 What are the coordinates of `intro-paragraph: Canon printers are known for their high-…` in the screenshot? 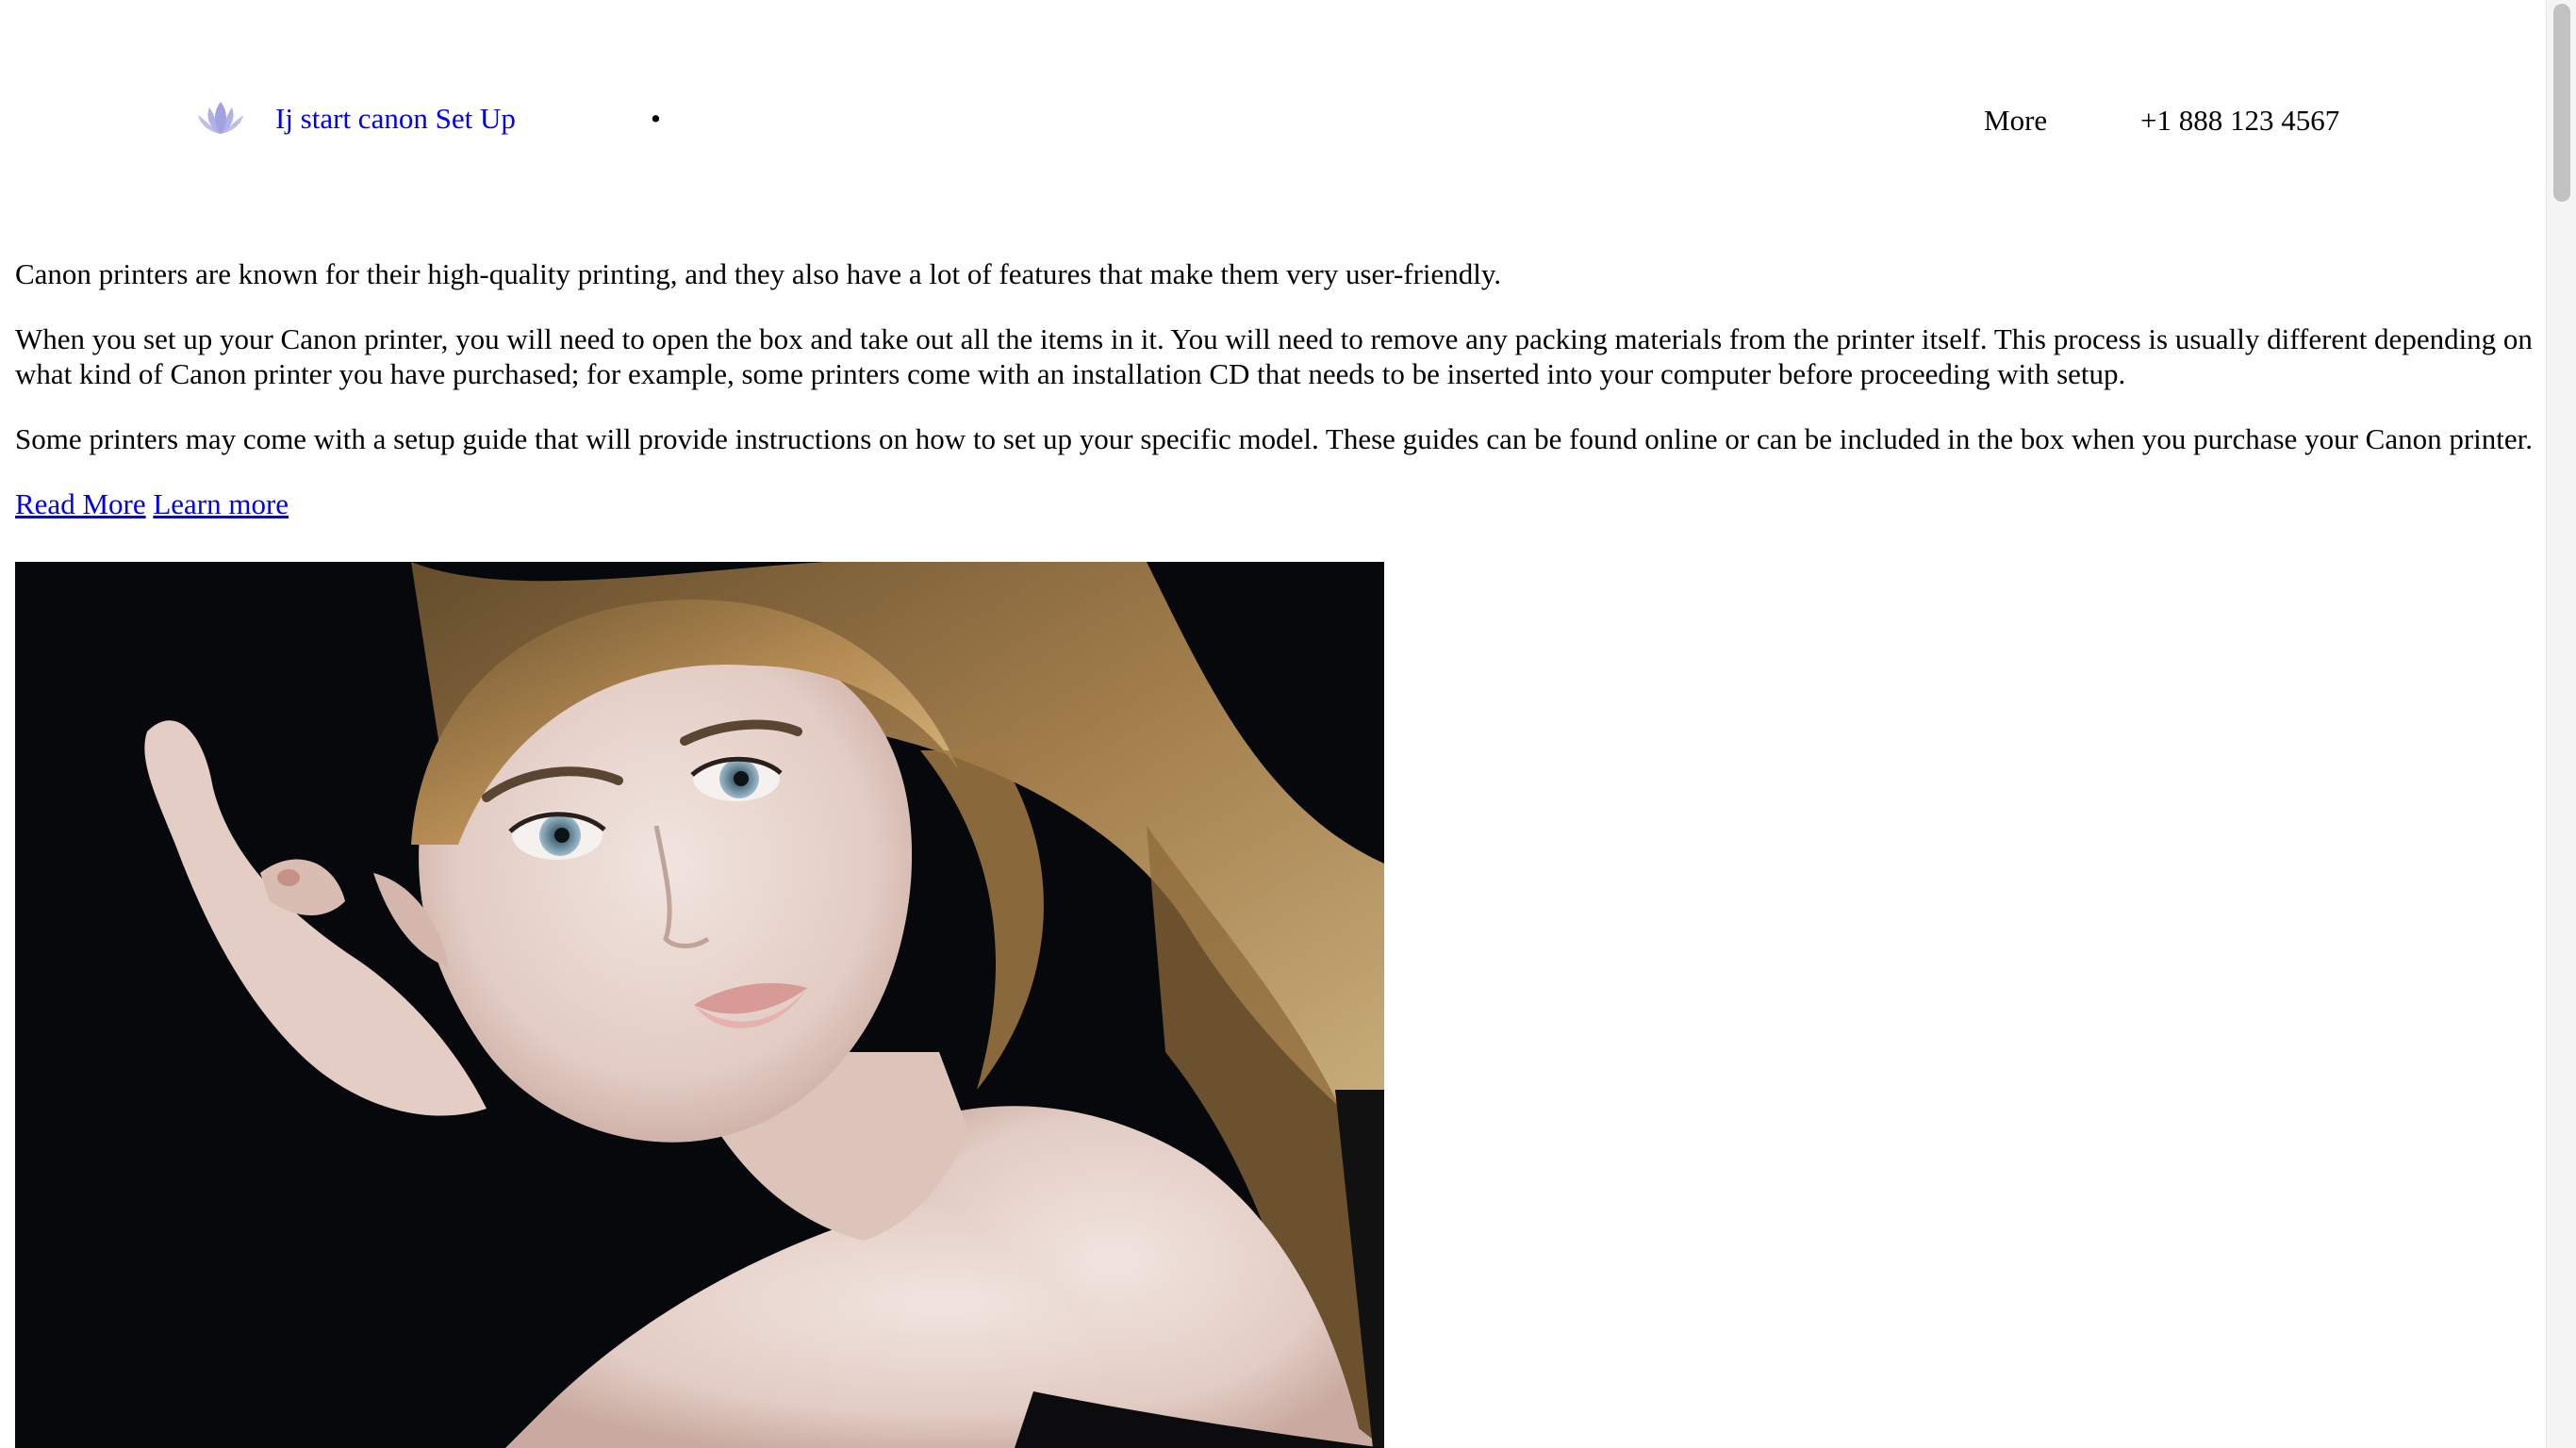 It's located at (758, 273).